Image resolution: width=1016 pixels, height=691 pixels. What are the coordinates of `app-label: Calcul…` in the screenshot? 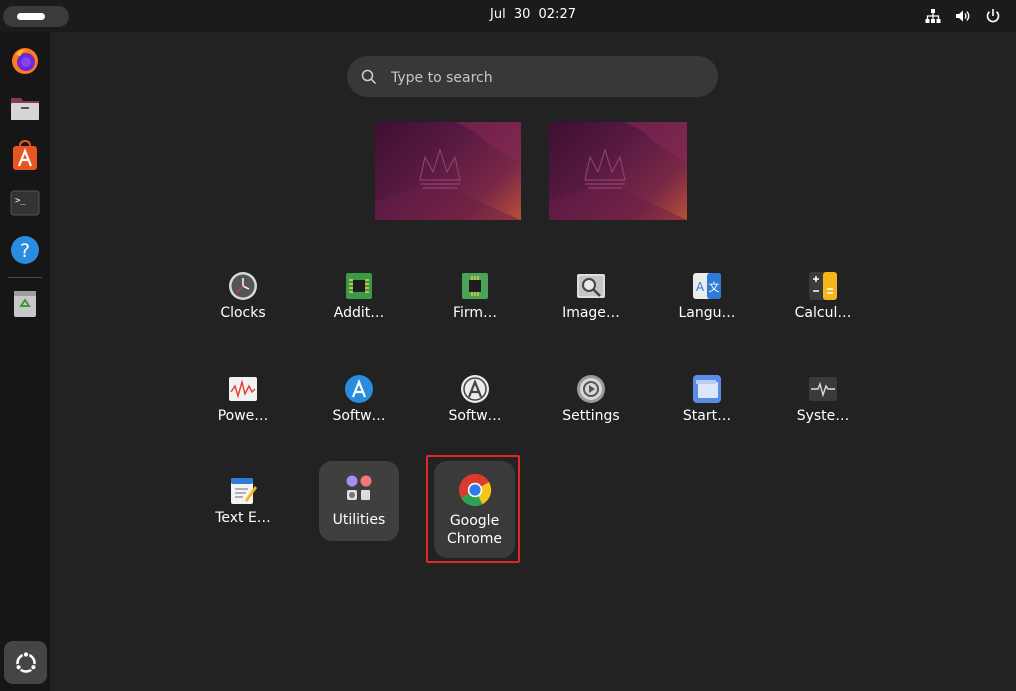 It's located at (823, 313).